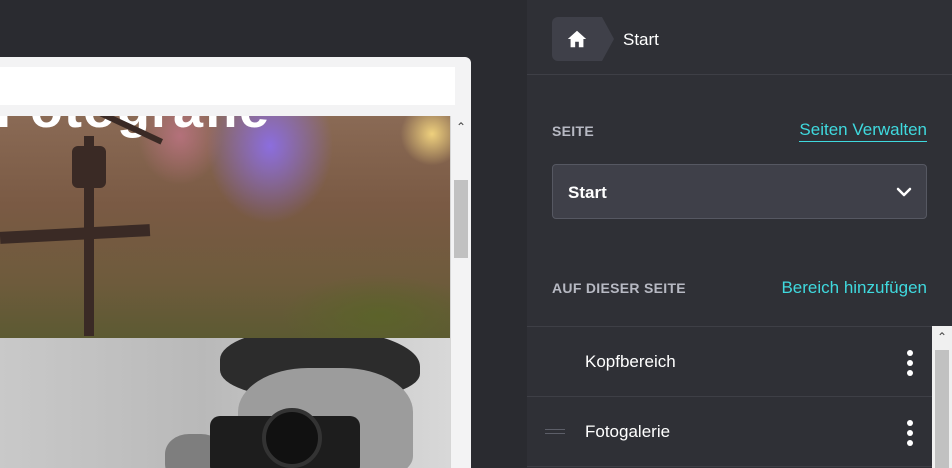 The height and width of the screenshot is (468, 952). I want to click on page-section-label: SEITE, so click(573, 131).